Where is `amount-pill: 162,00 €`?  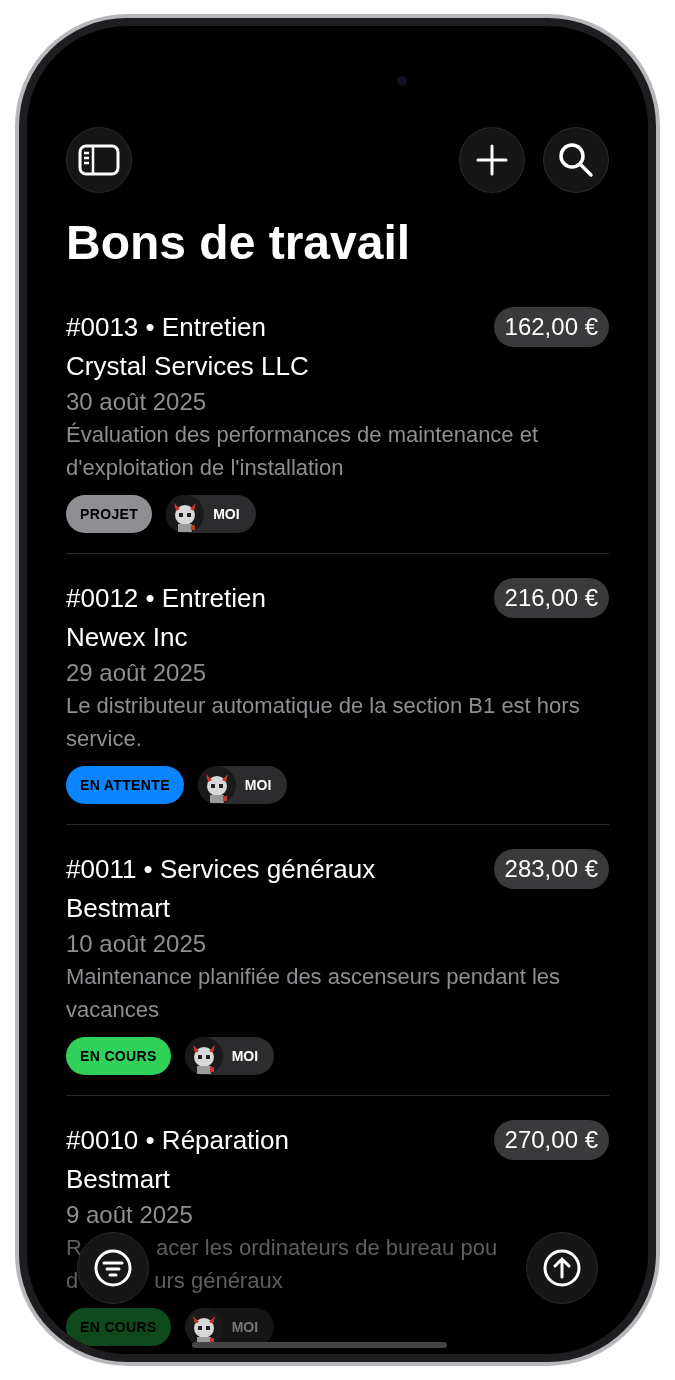 amount-pill: 162,00 € is located at coordinates (551, 327).